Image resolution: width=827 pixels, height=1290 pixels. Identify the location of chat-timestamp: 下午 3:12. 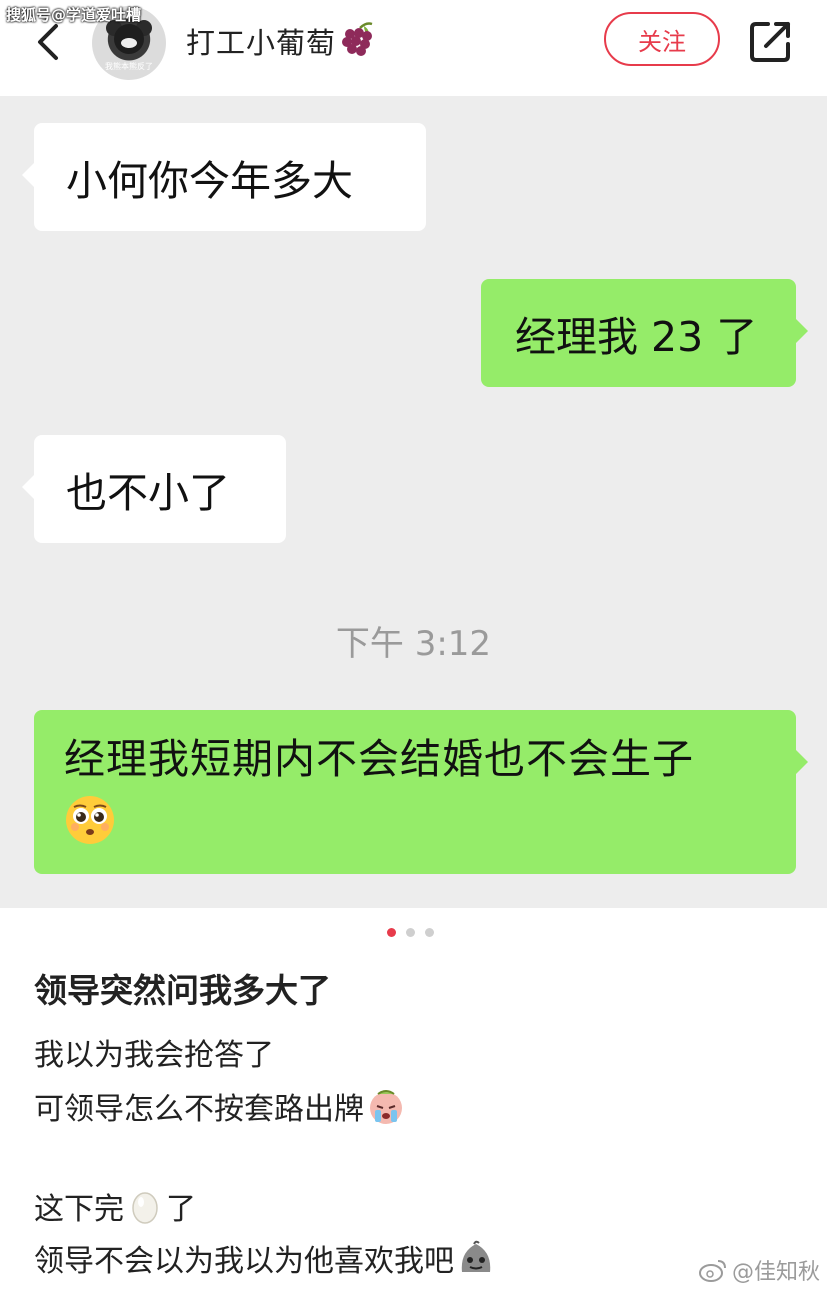
(413, 644).